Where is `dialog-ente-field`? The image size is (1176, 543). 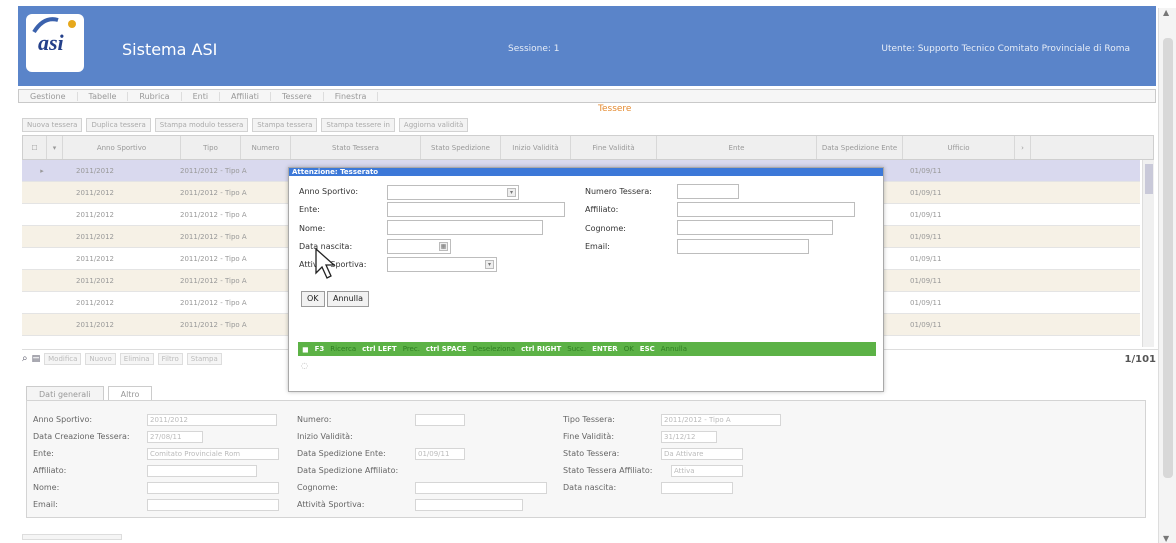
dialog-ente-field is located at coordinates (476, 209).